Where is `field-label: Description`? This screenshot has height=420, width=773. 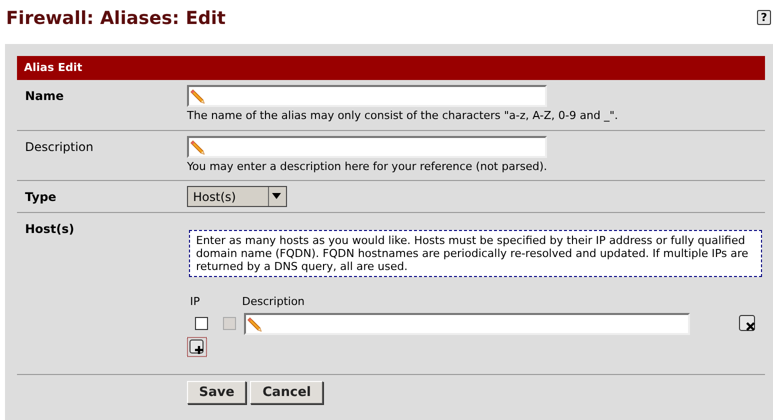
field-label: Description is located at coordinates (59, 147).